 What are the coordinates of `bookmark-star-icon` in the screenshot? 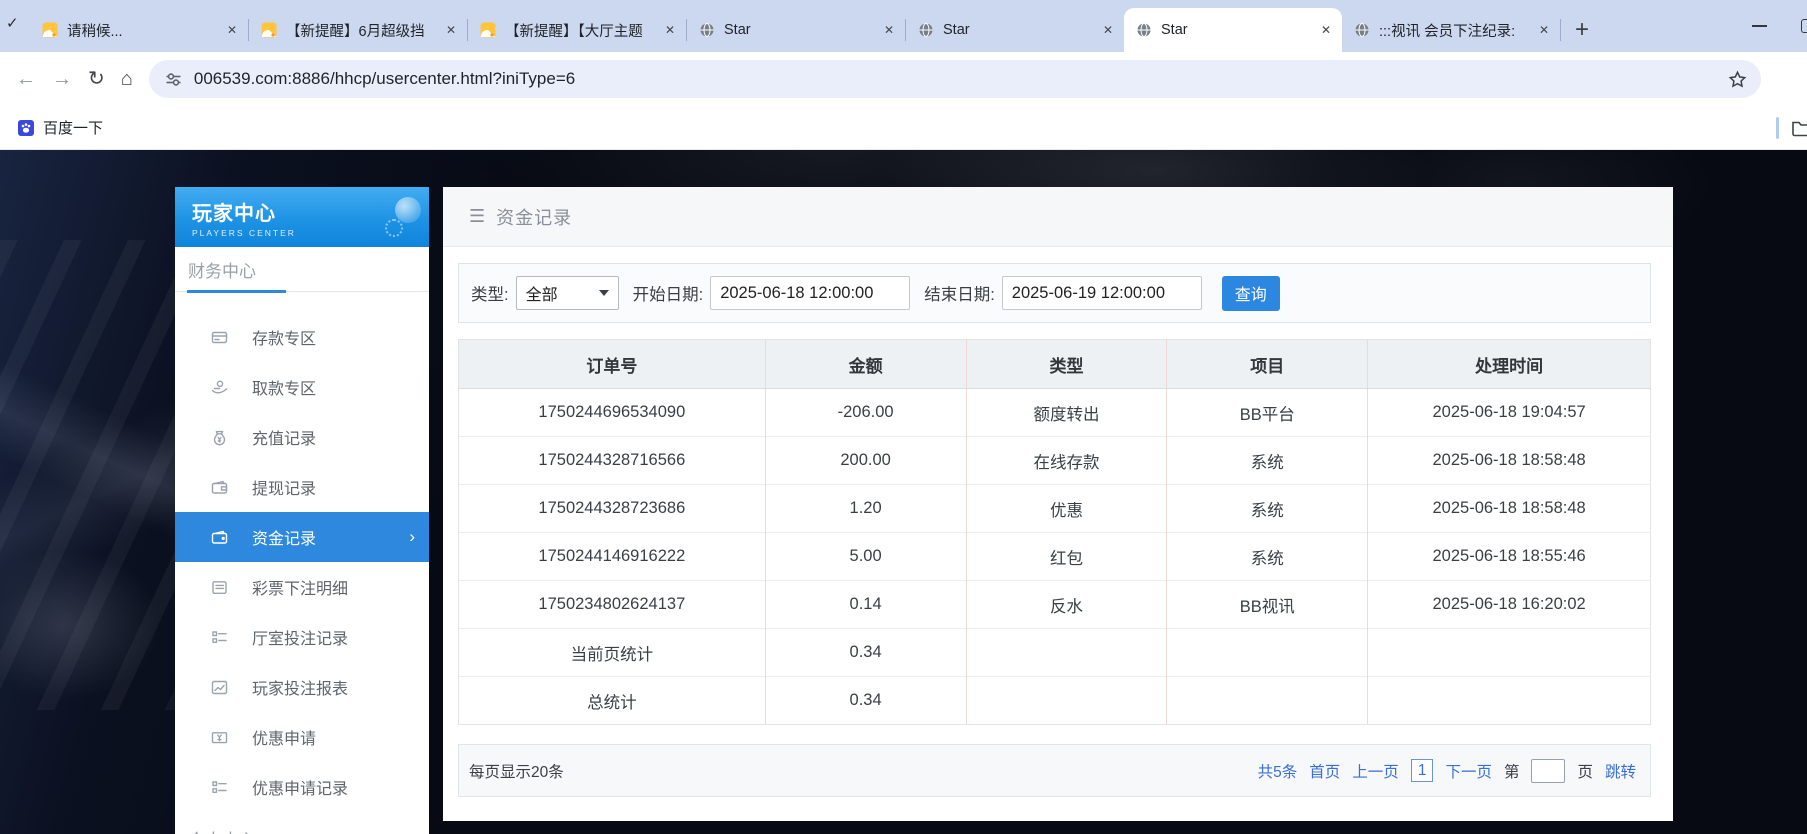 It's located at (1737, 79).